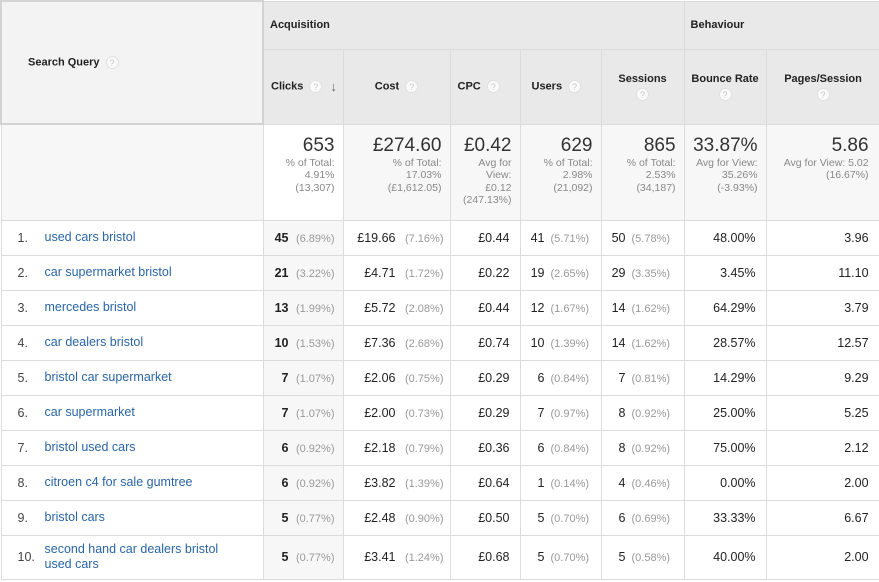  What do you see at coordinates (494, 237) in the screenshot?
I see `cpc-value: £0.44` at bounding box center [494, 237].